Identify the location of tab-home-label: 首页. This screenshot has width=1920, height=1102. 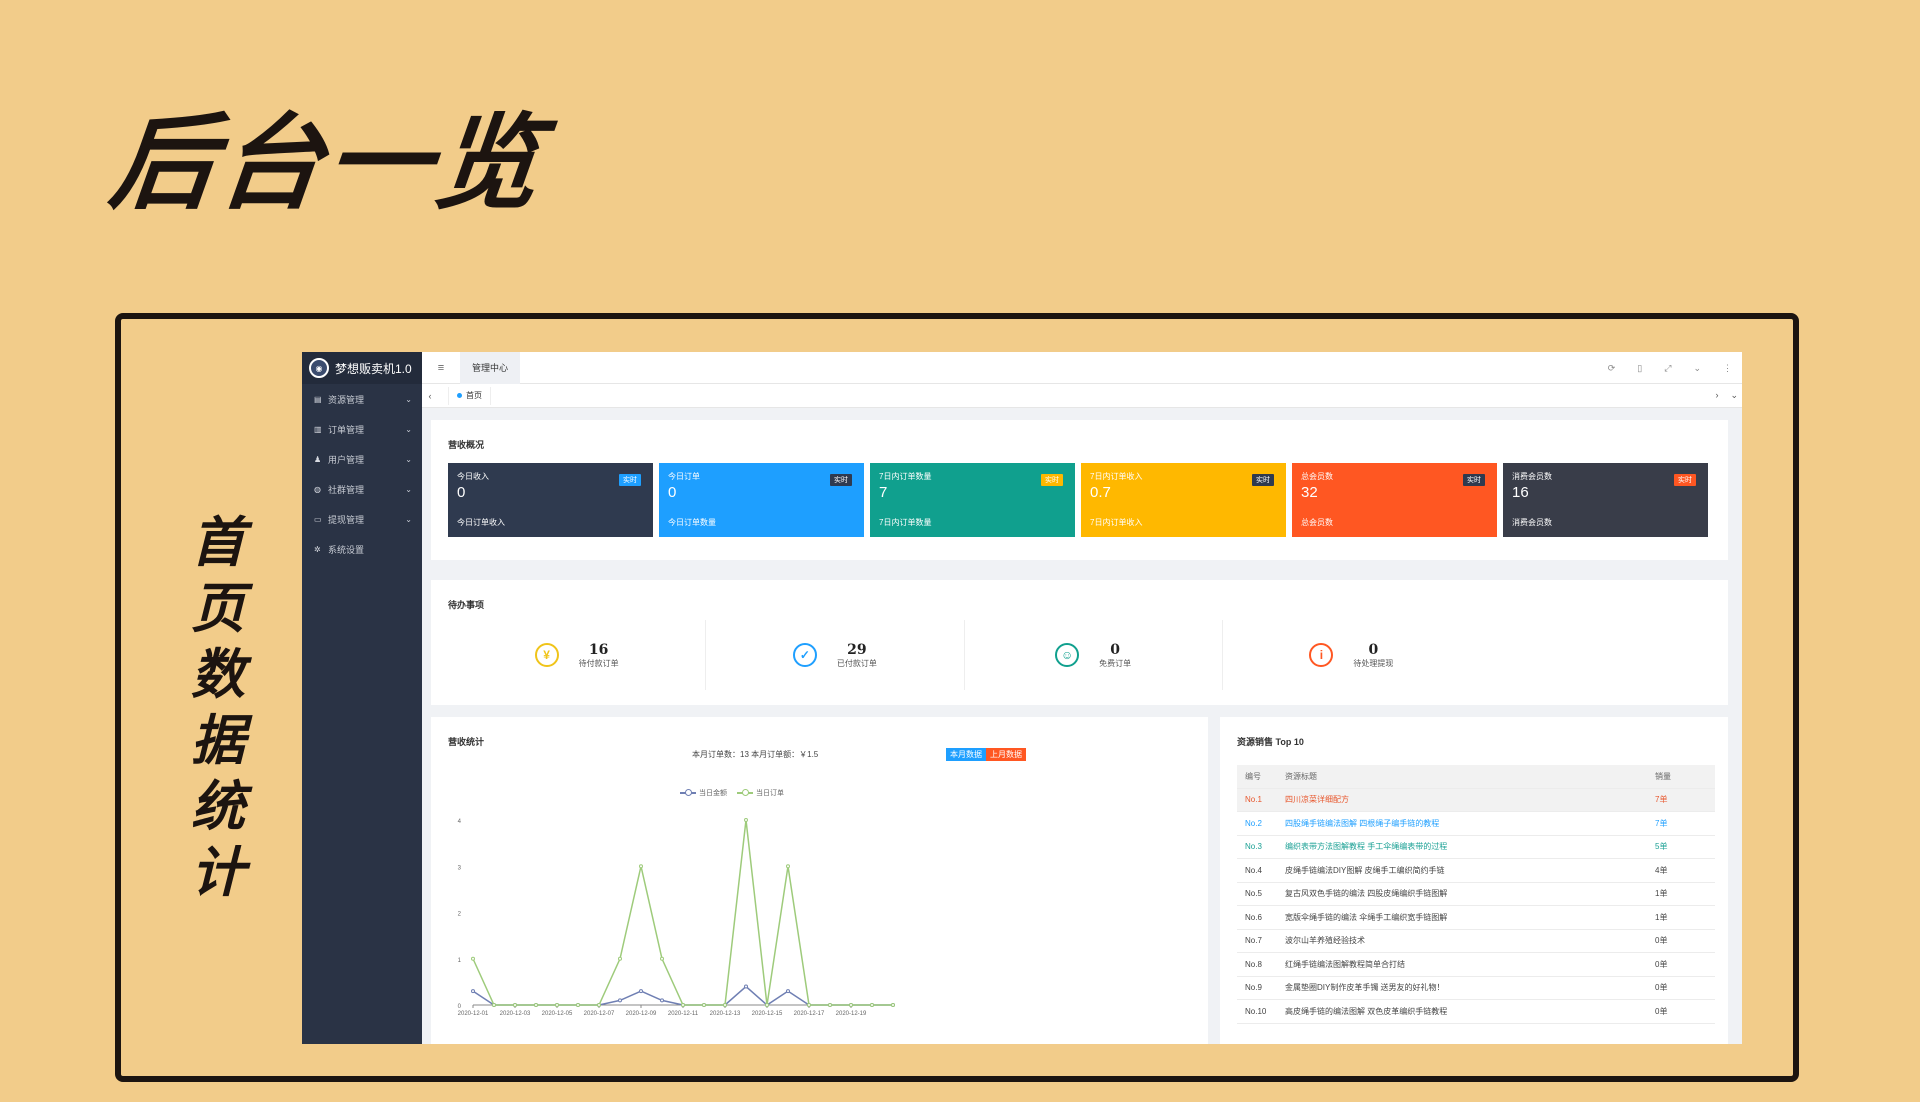
(474, 395).